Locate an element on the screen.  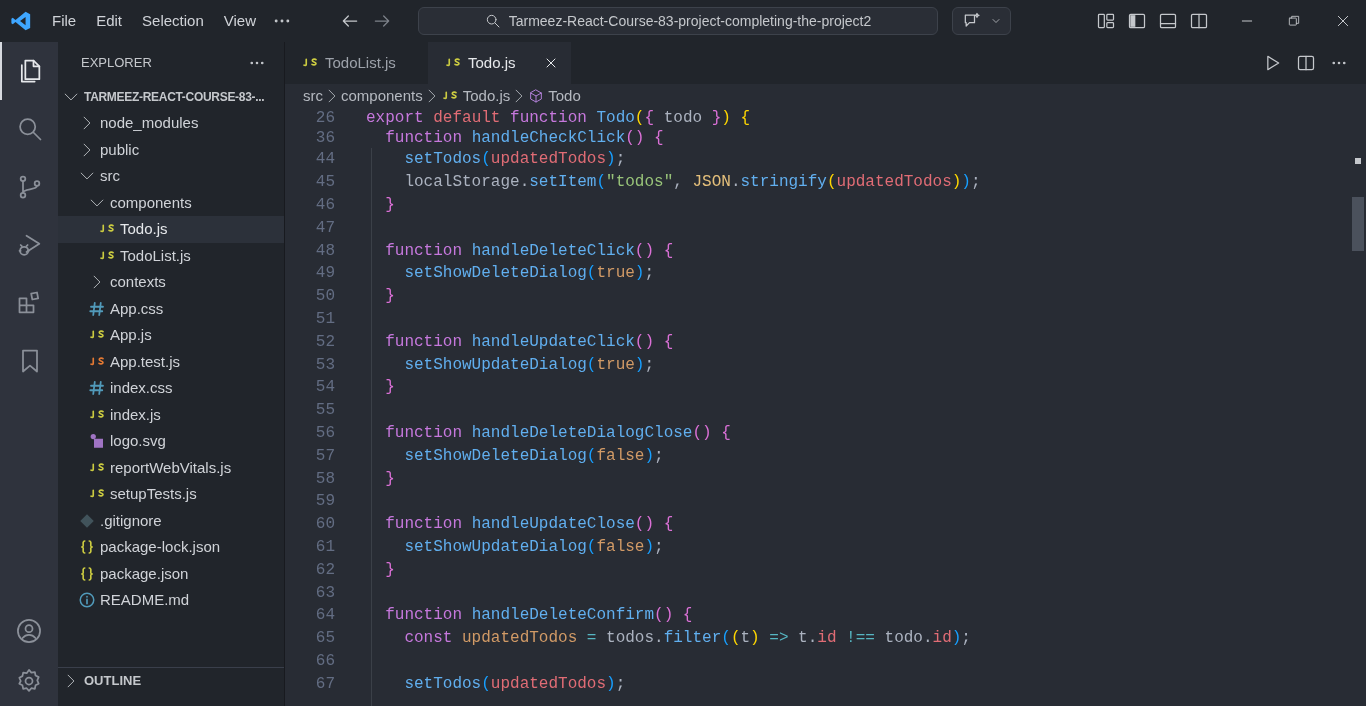
line-number: 64 is located at coordinates (324, 616).